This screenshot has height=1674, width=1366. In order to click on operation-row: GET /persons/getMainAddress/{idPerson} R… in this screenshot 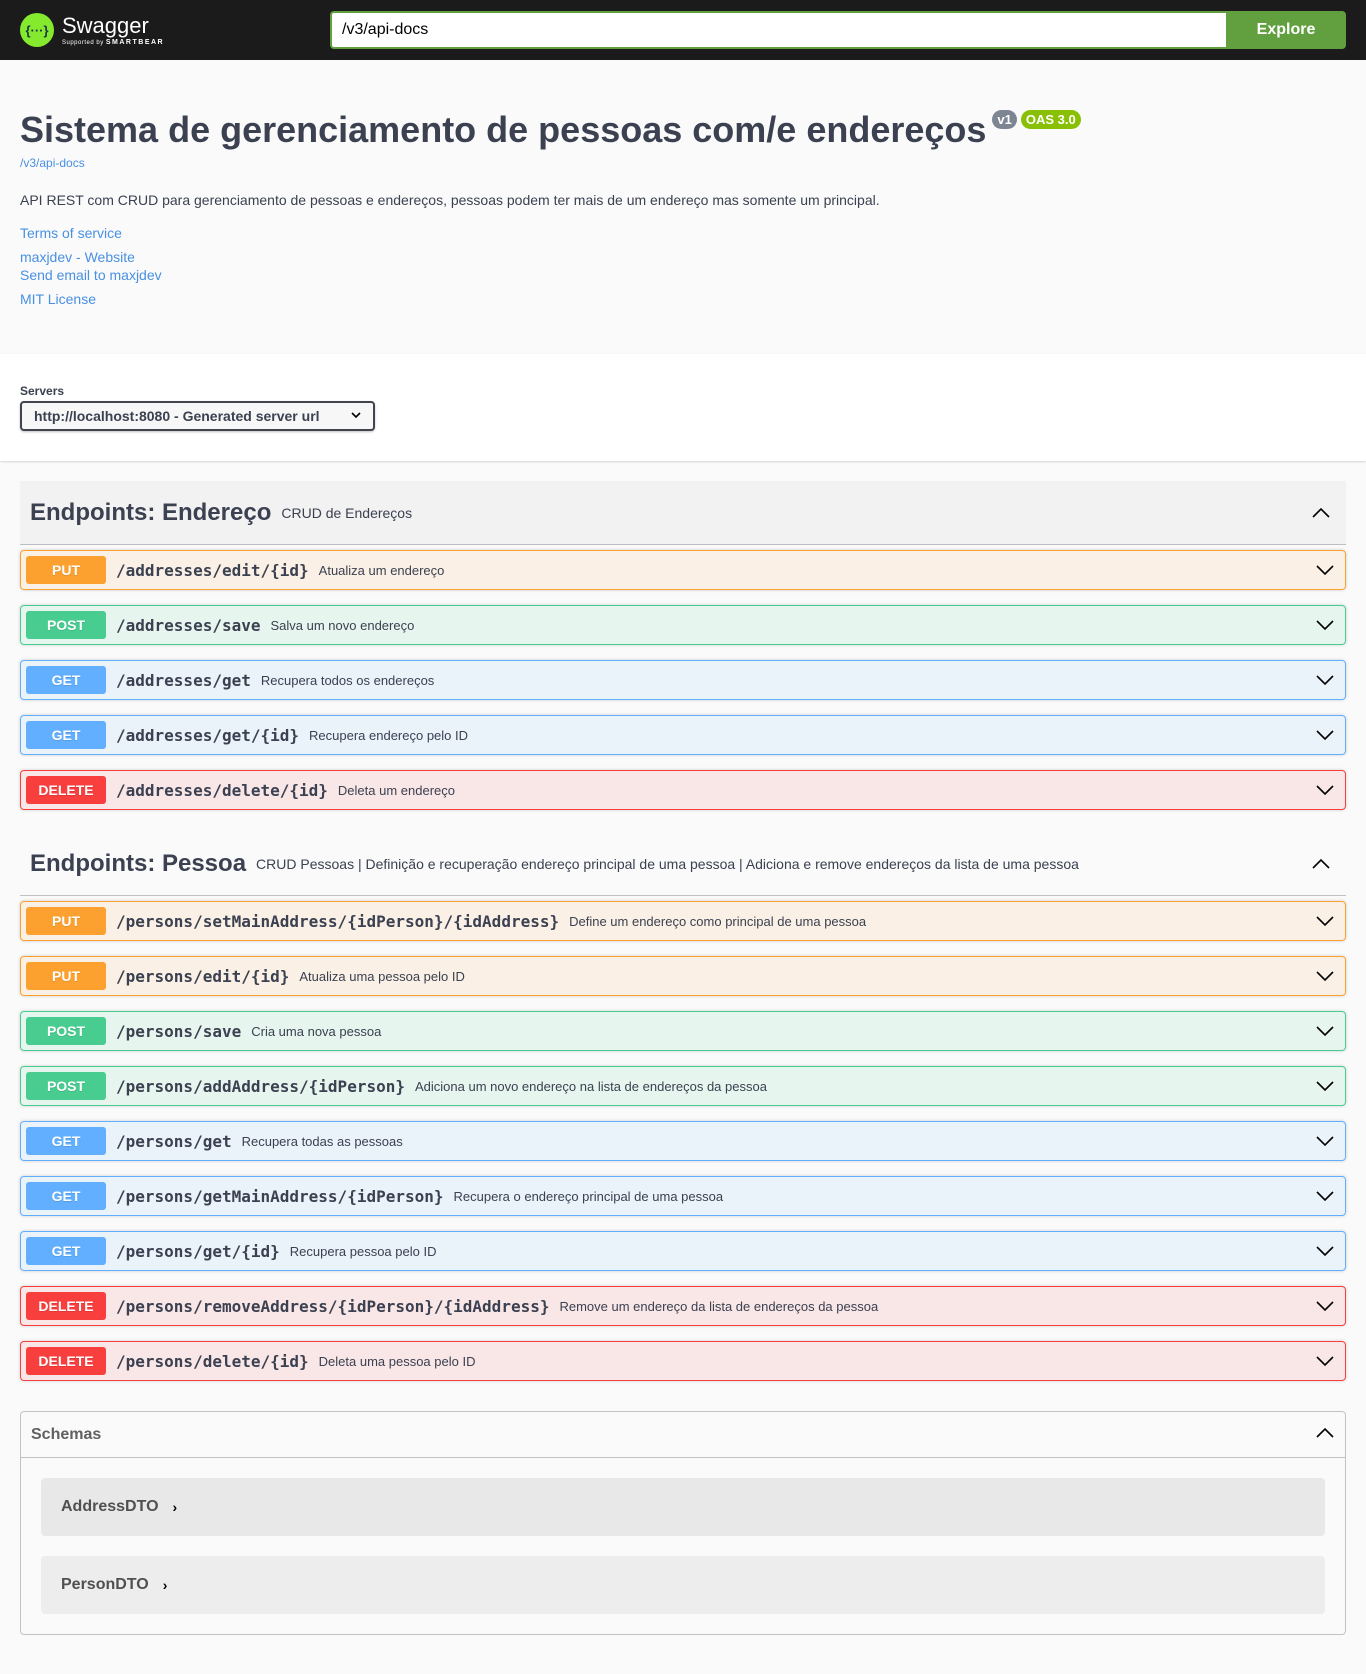, I will do `click(683, 1196)`.